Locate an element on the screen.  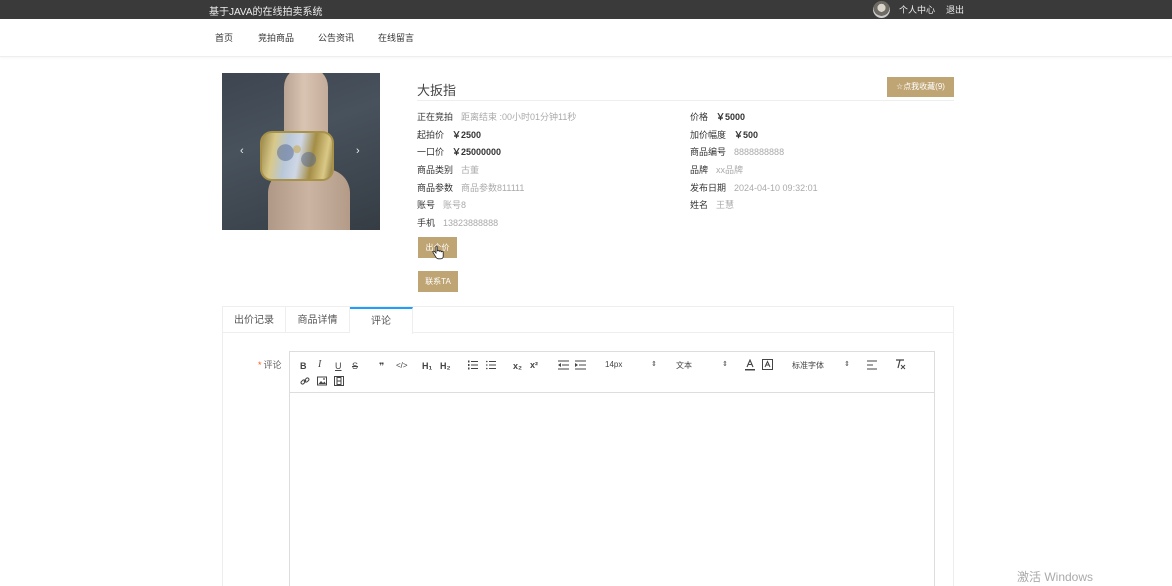
indent-icon is located at coordinates (580, 365).